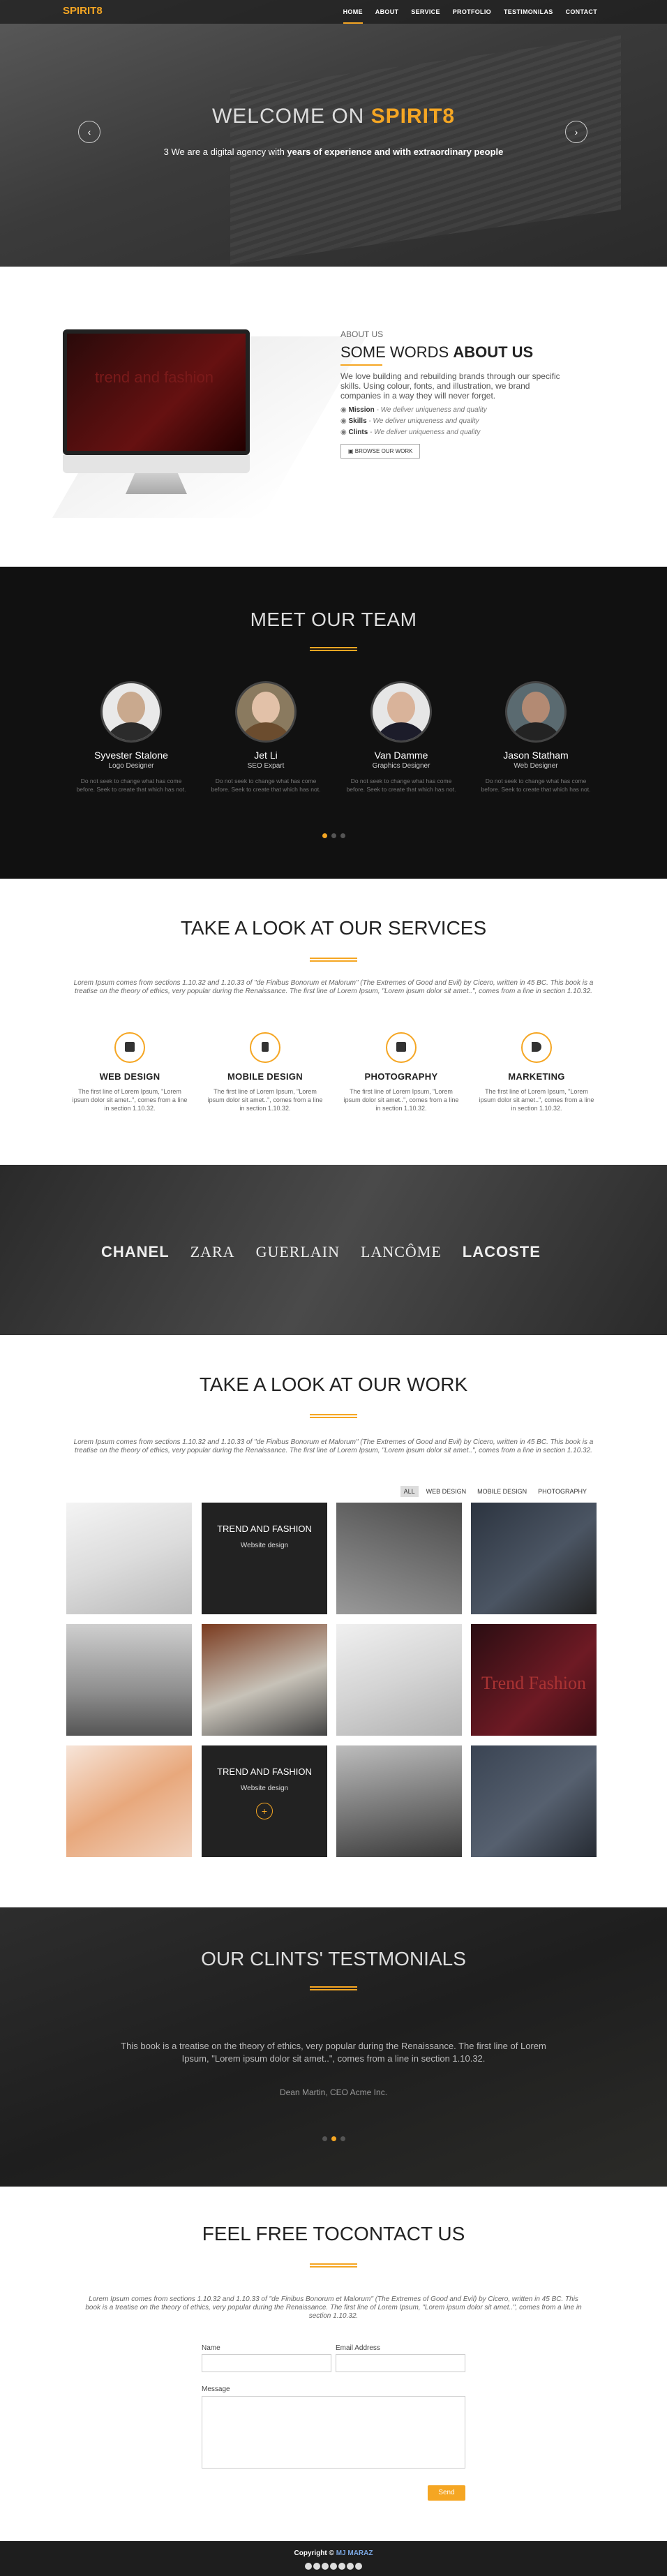  I want to click on about-item-name: Skills, so click(357, 421).